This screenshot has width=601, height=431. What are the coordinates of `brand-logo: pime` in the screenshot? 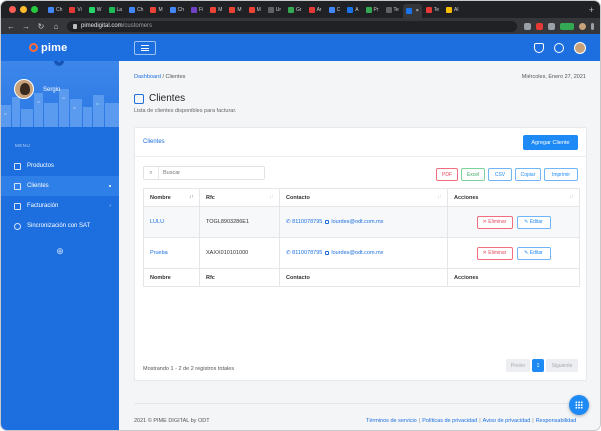 It's located at (60, 47).